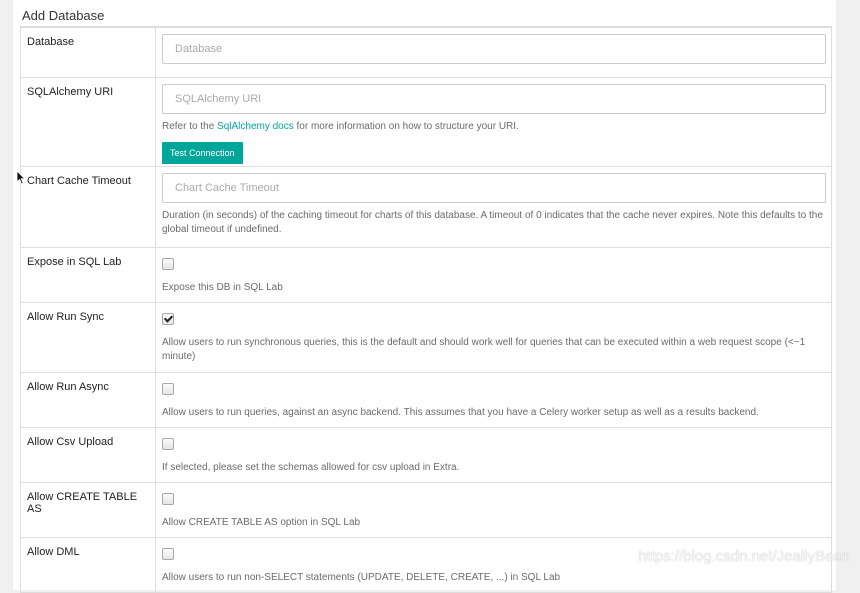 The image size is (860, 593). What do you see at coordinates (168, 389) in the screenshot?
I see `allow-run-async-checkbox` at bounding box center [168, 389].